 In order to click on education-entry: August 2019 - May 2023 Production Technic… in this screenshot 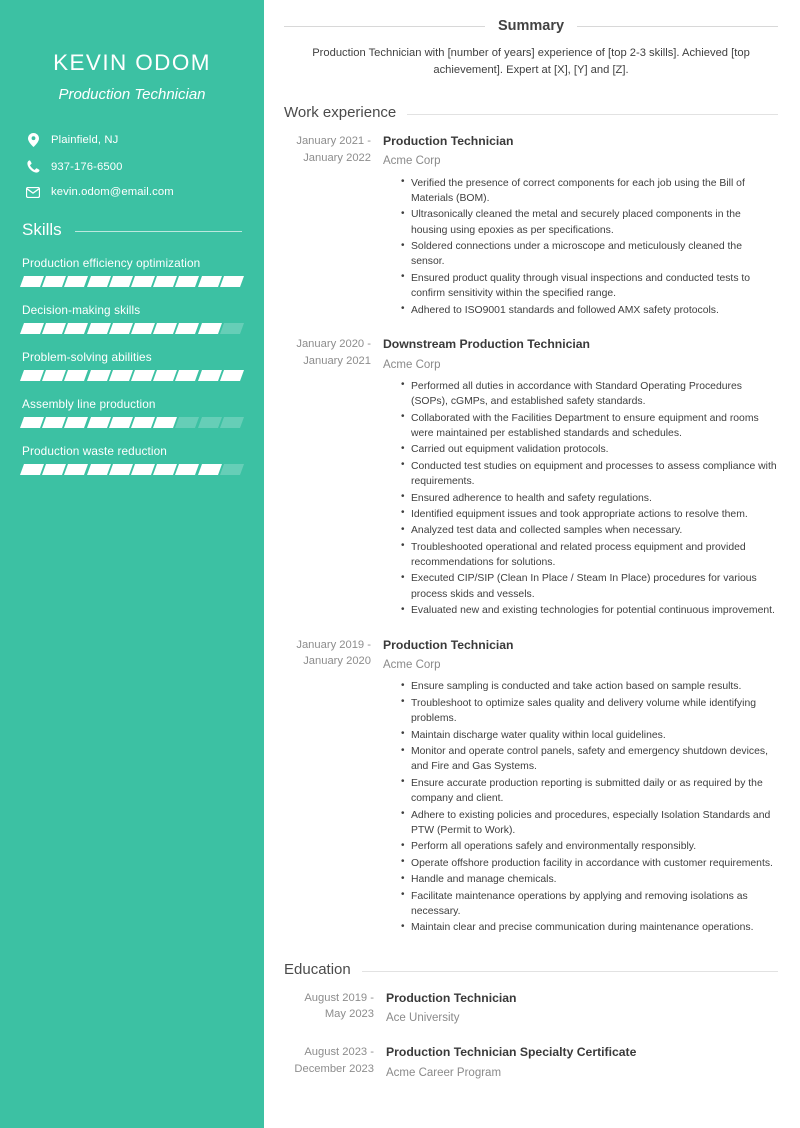, I will do `click(531, 1008)`.